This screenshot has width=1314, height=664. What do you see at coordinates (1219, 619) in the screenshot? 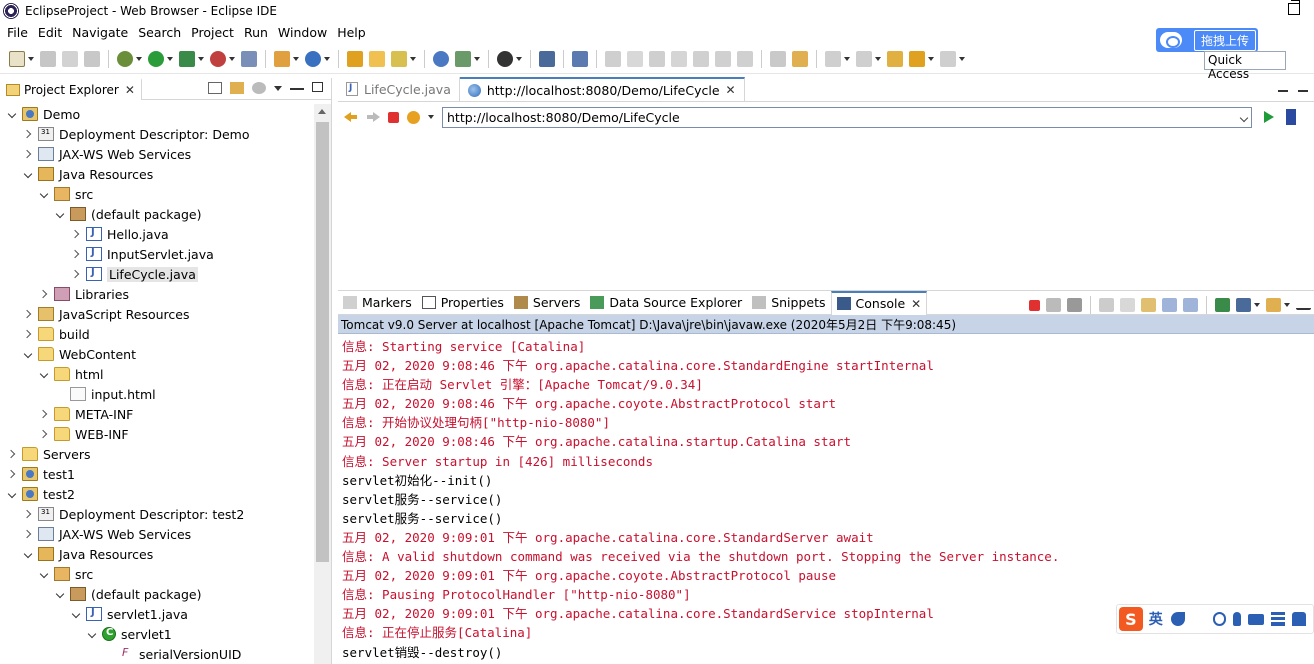
I see `emoji-icon` at bounding box center [1219, 619].